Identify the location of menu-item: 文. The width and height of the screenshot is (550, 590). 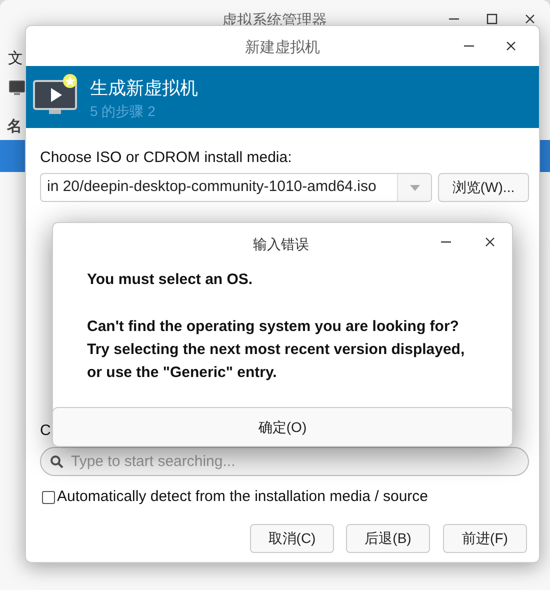
(15, 59).